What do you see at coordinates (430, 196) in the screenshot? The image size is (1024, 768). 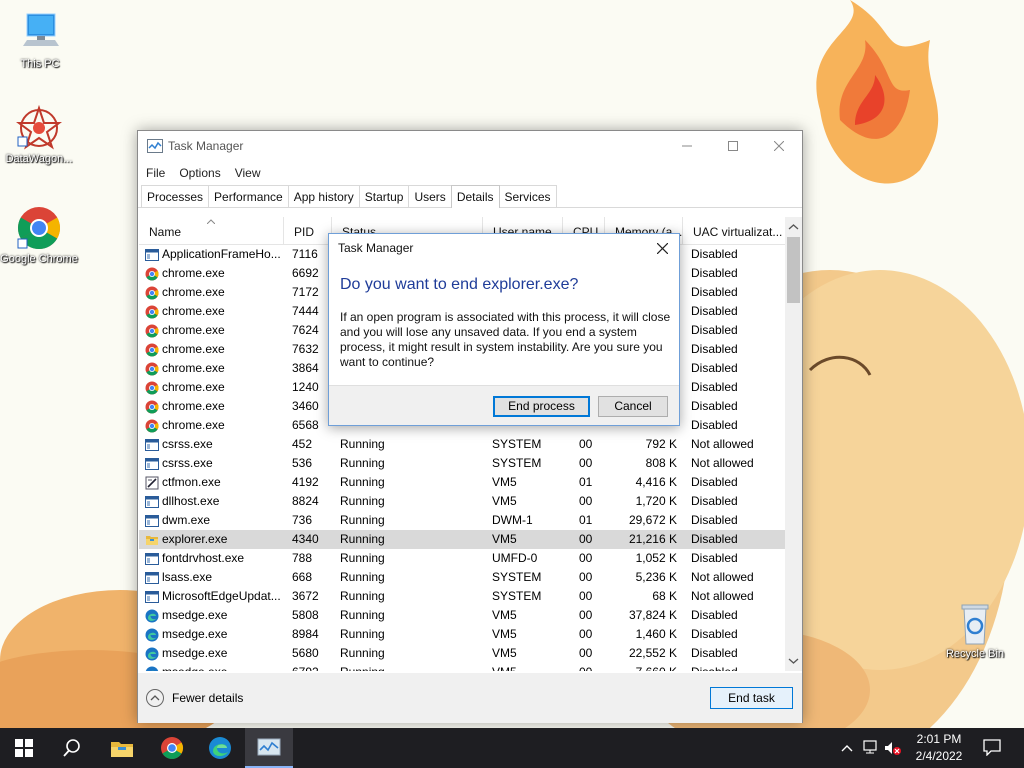 I see `tab-users: Users` at bounding box center [430, 196].